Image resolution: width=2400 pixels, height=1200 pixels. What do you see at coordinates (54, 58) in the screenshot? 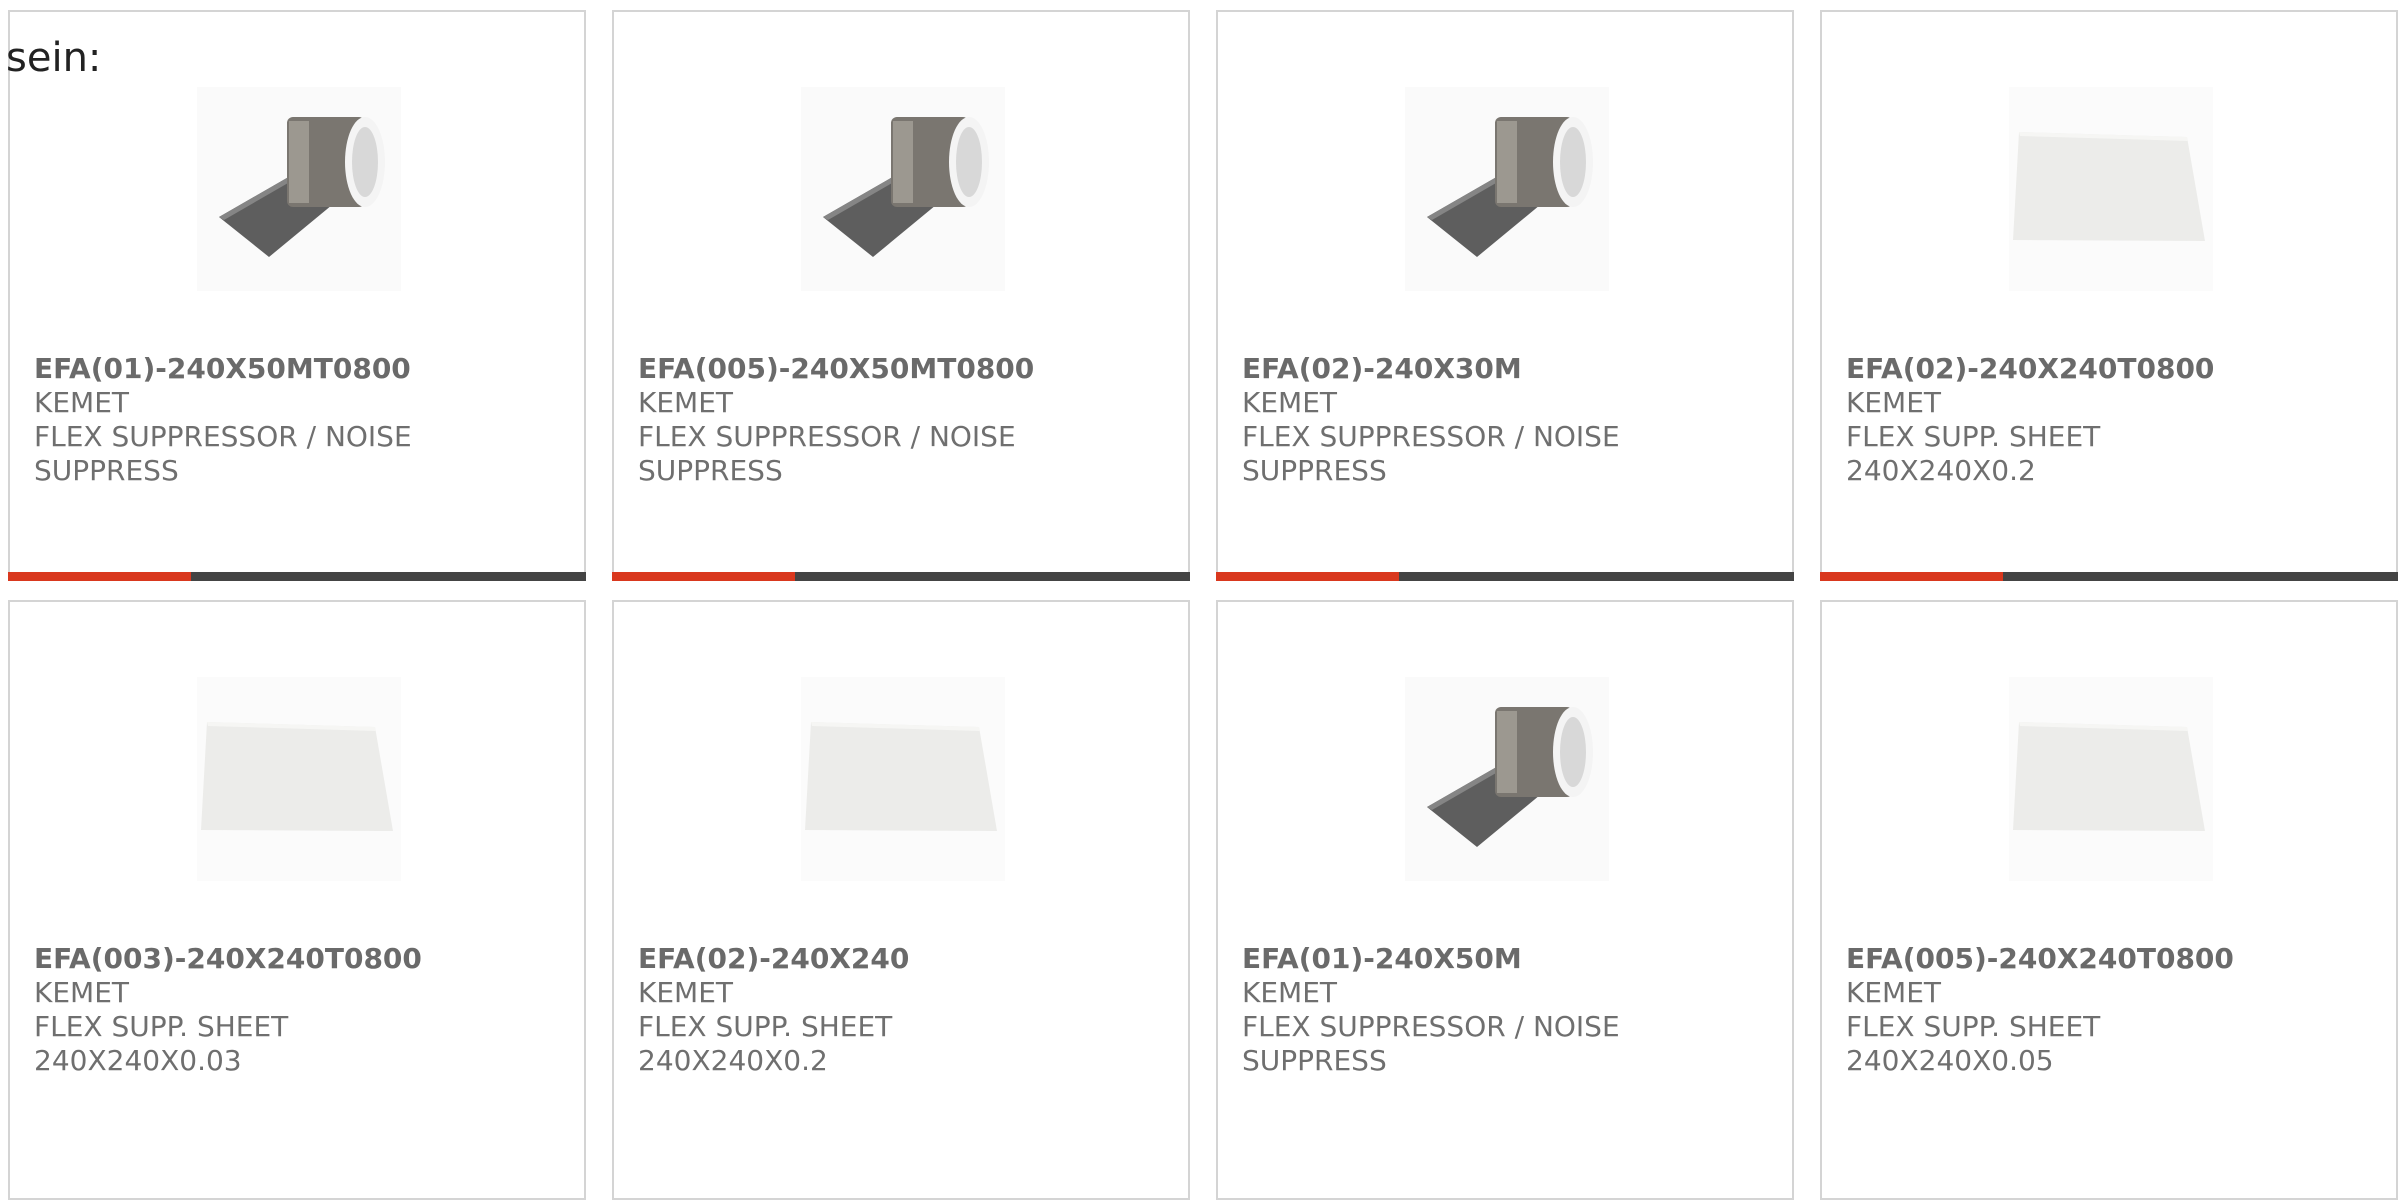
I see `intro-text: sein:` at bounding box center [54, 58].